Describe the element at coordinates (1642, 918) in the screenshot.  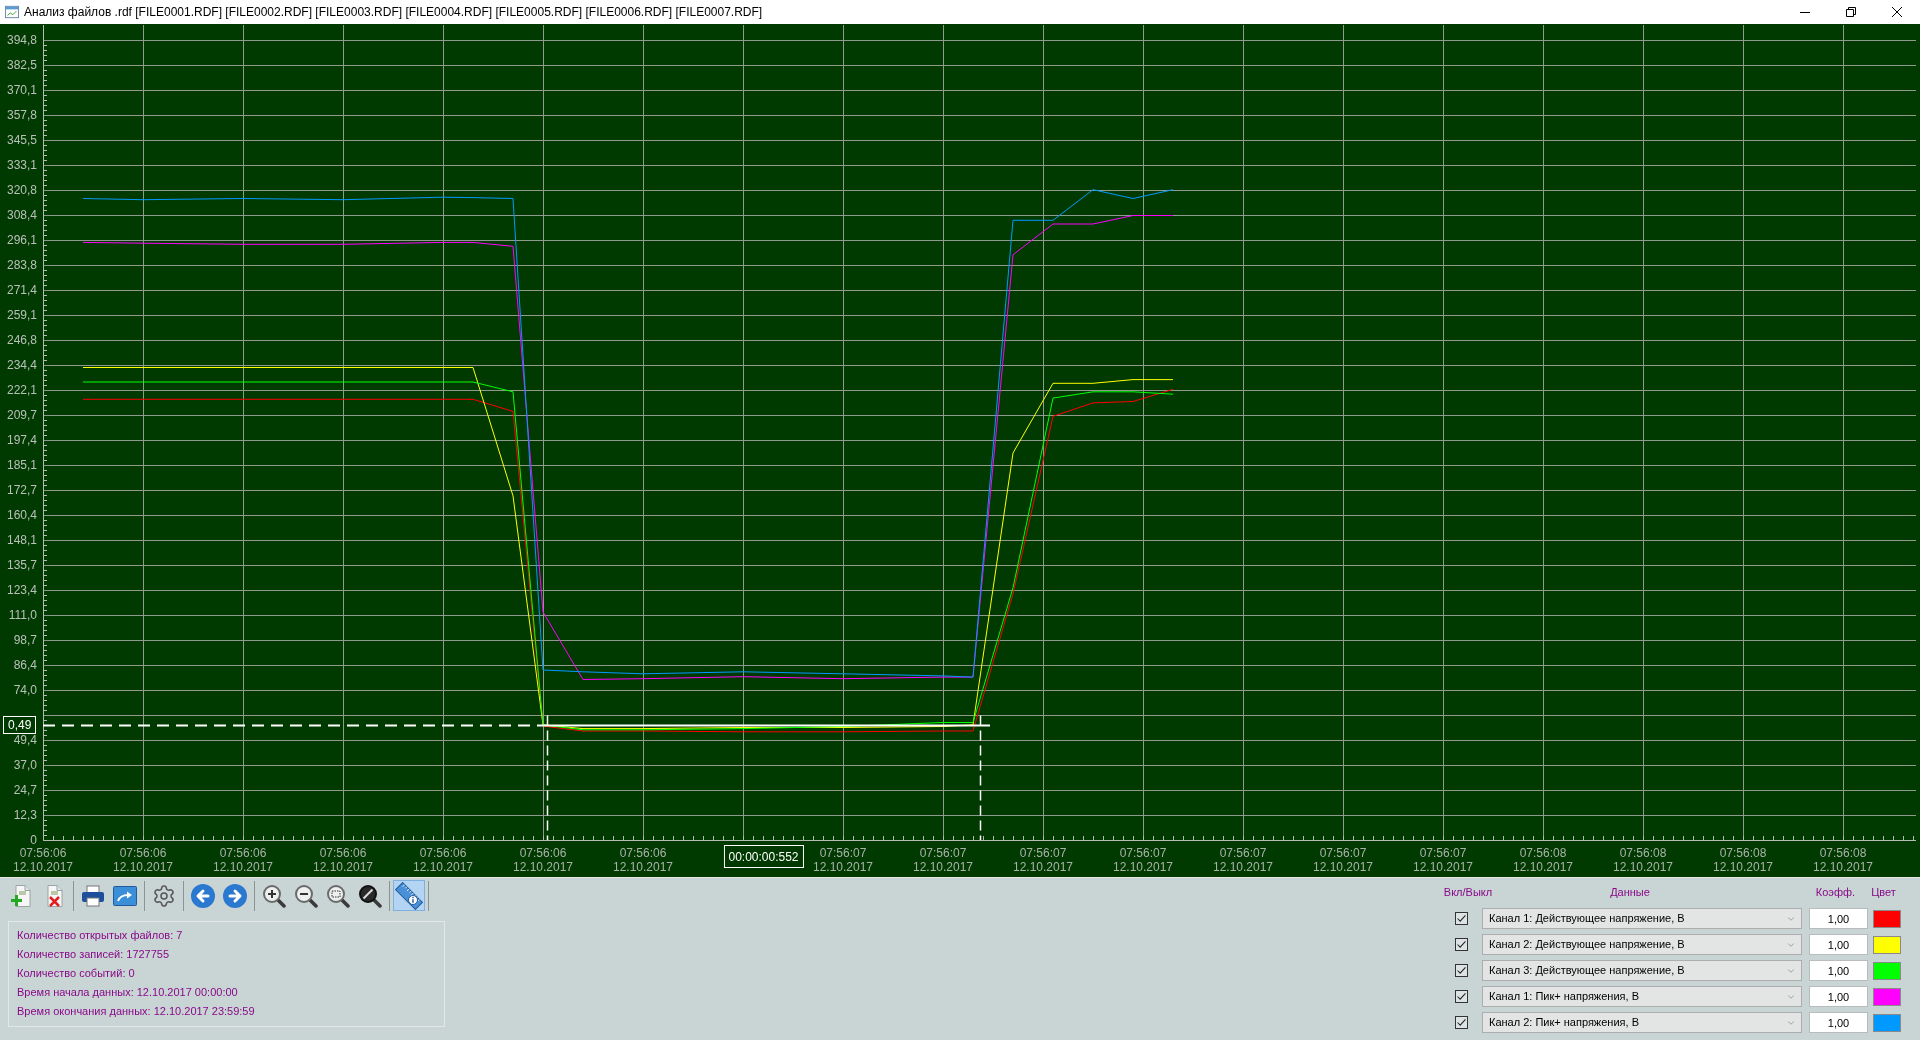
I see `channel-dropdown: Канал 1: Действующее напряжение, В` at that location.